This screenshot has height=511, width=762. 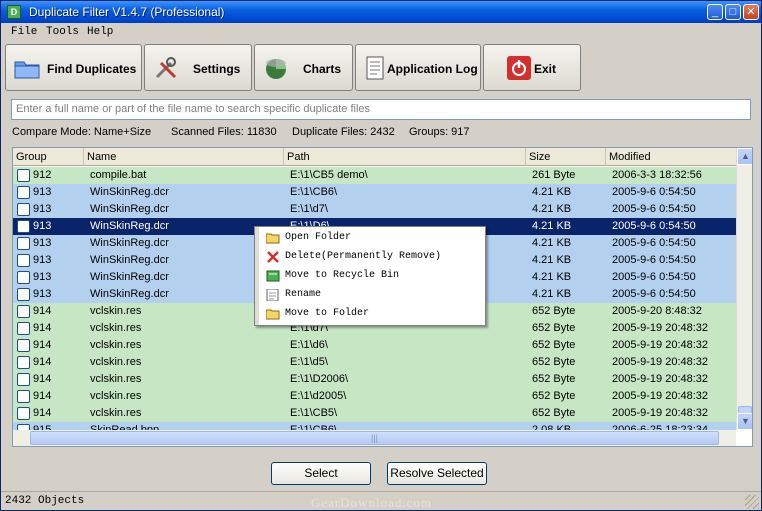 I want to click on app-icon: D, so click(x=14, y=12).